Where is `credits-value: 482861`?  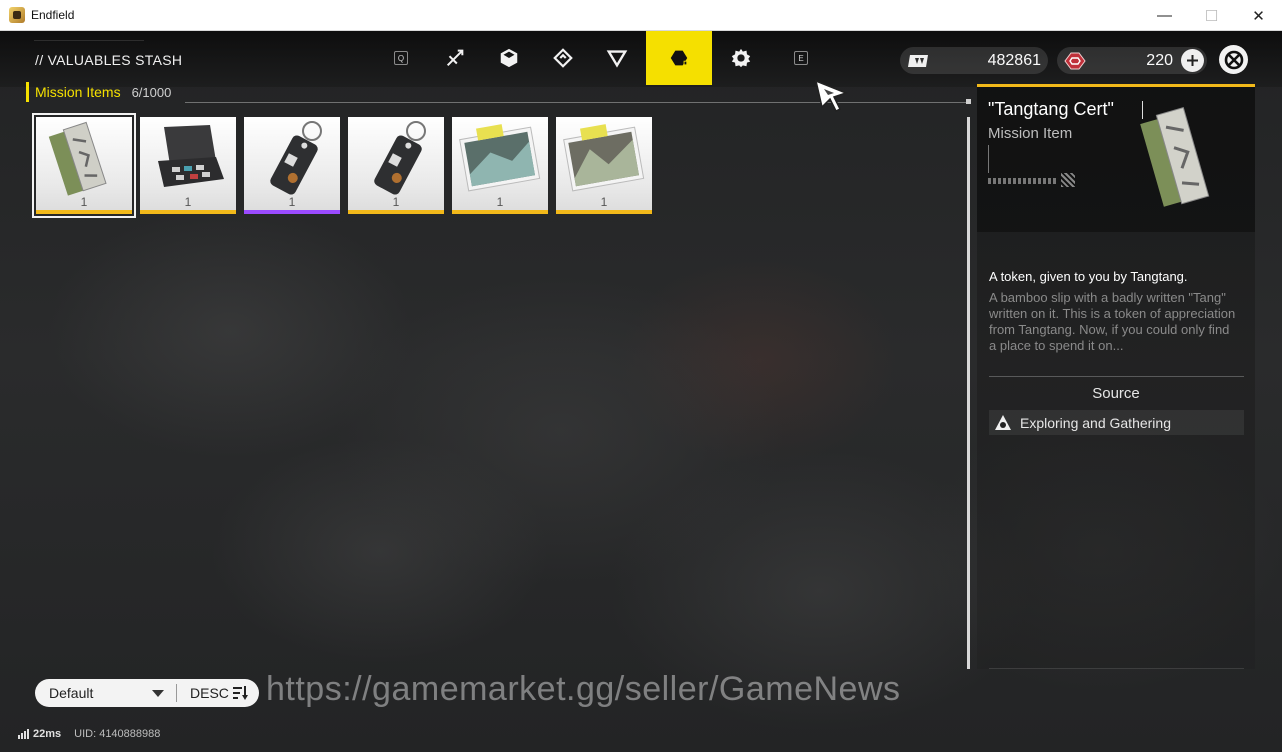 credits-value: 482861 is located at coordinates (1014, 60).